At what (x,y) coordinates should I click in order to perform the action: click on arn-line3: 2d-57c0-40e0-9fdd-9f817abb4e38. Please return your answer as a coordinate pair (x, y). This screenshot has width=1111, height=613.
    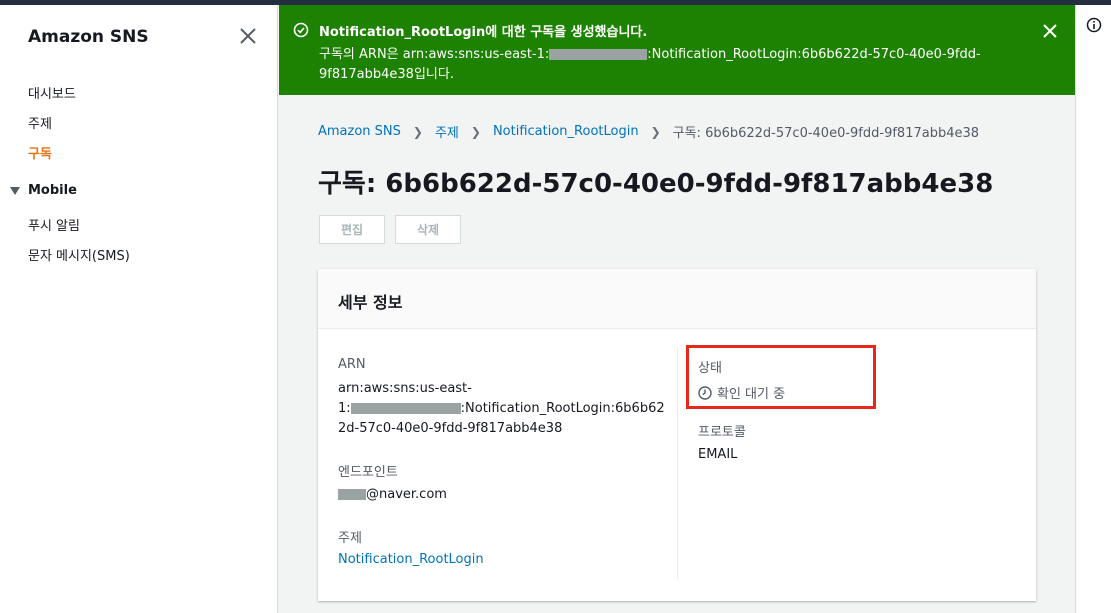
    Looking at the image, I should click on (450, 428).